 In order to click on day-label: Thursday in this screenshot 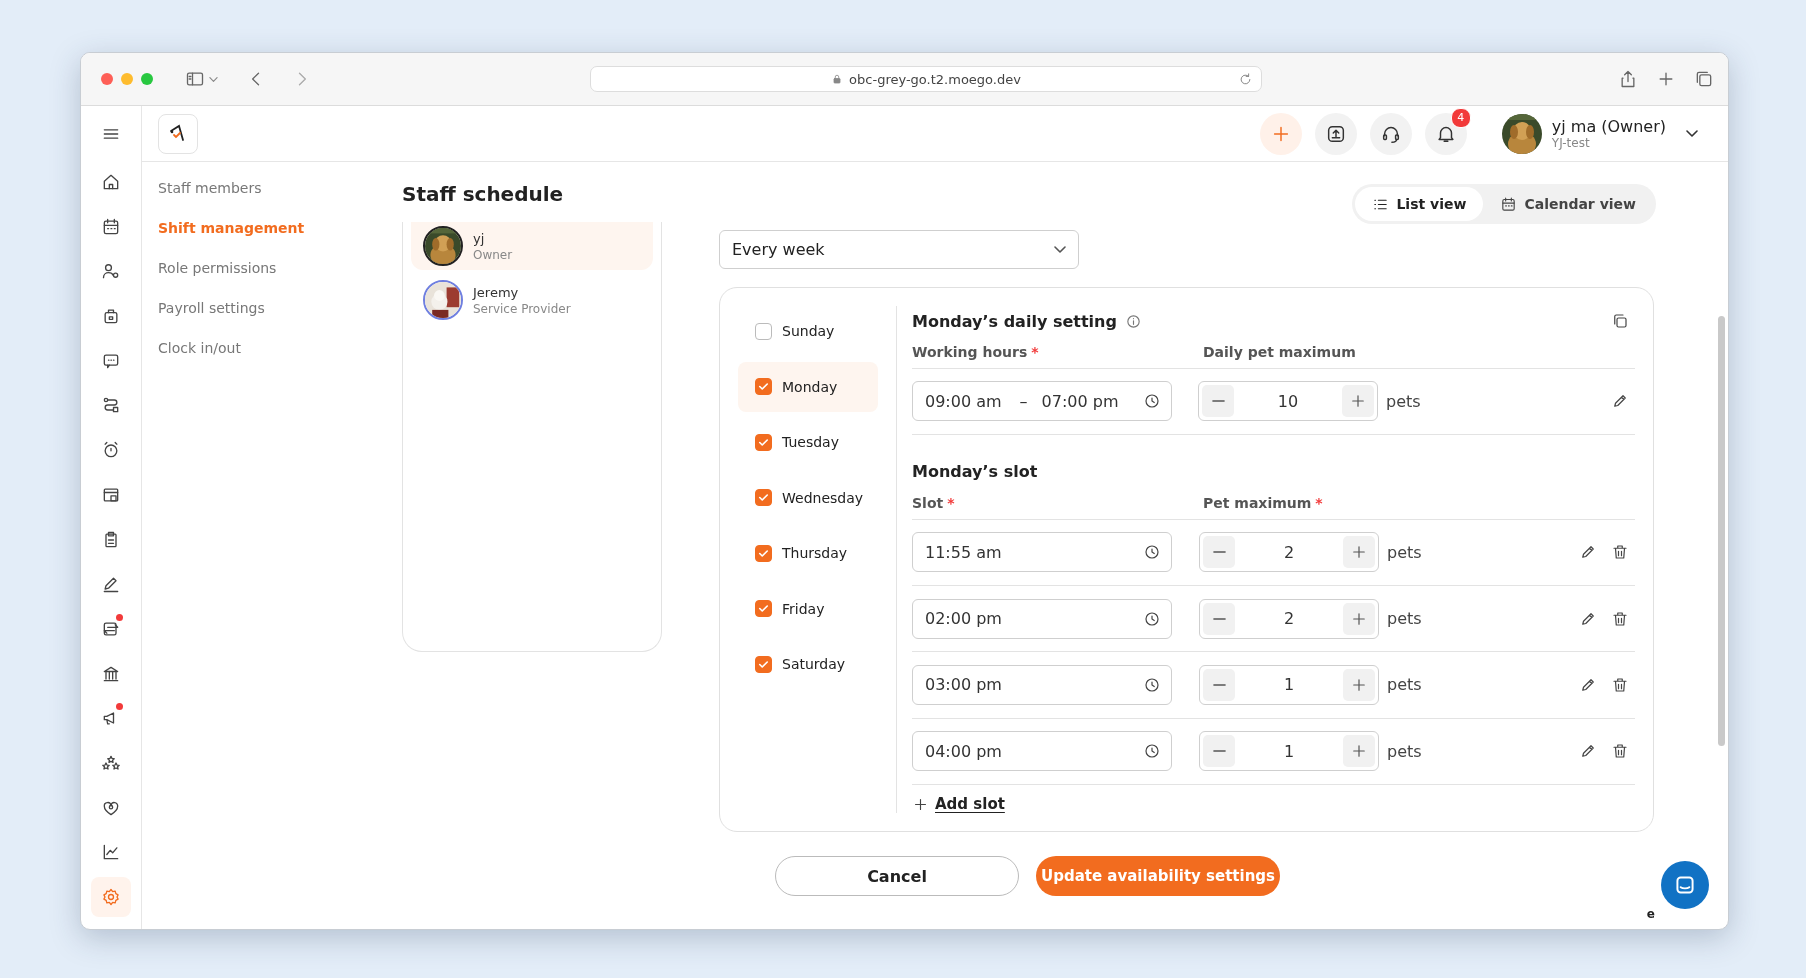, I will do `click(815, 553)`.